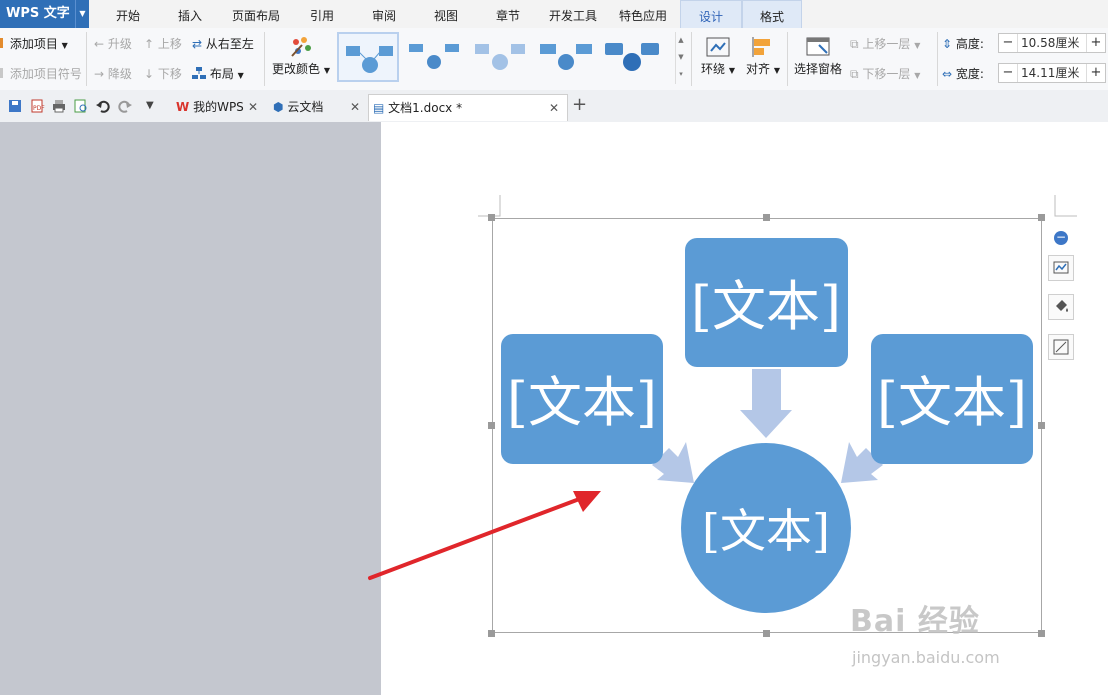 Image resolution: width=1108 pixels, height=695 pixels. I want to click on baidu-watermark-url: jingyan.baidu.com, so click(926, 657).